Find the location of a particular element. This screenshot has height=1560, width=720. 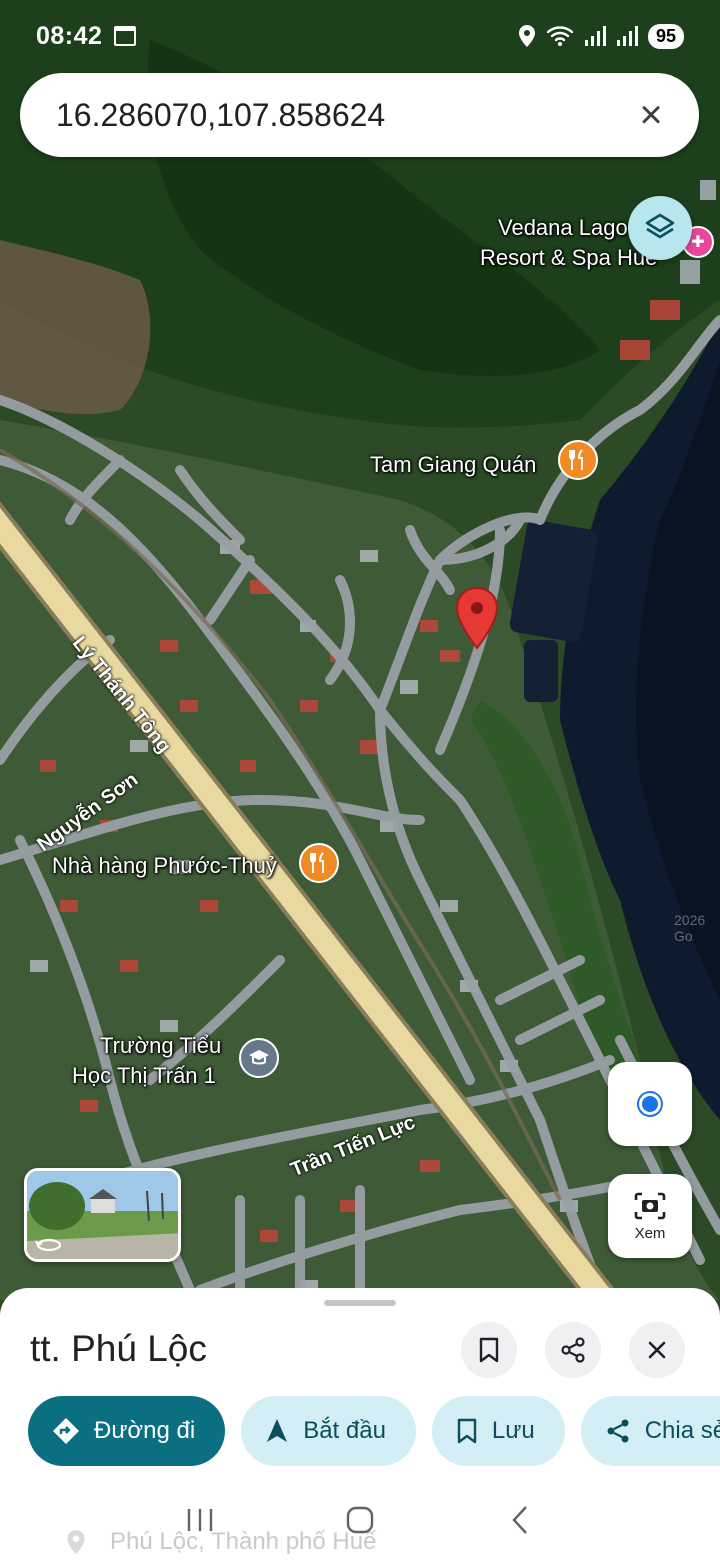

lens-label: Xem is located at coordinates (650, 1233).